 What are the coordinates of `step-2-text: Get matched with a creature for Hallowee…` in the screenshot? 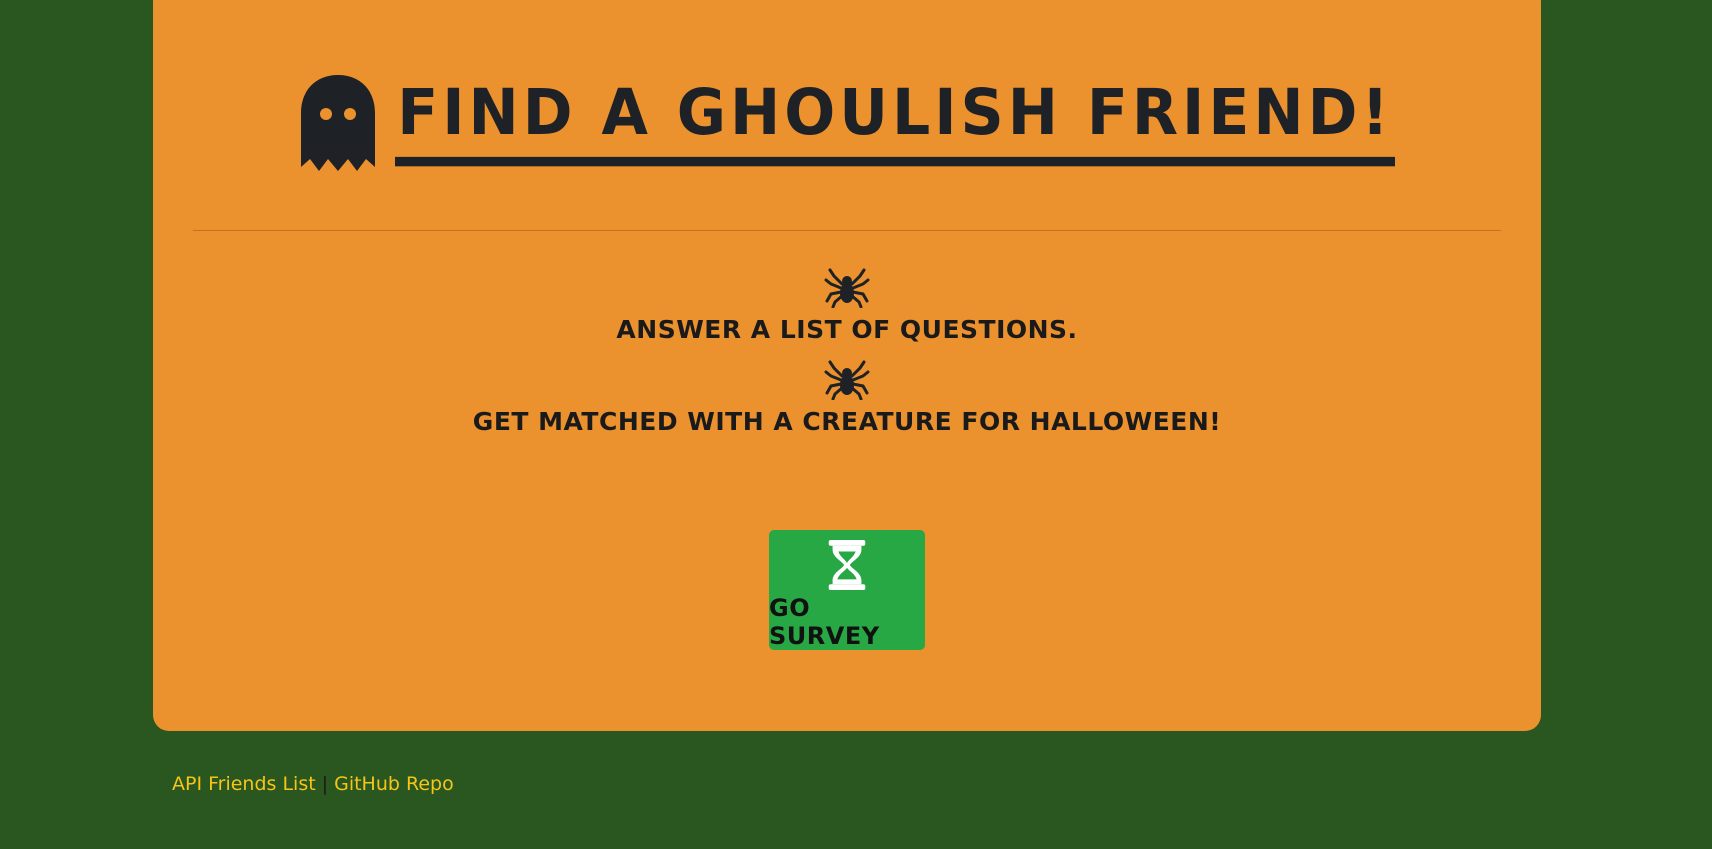 It's located at (847, 421).